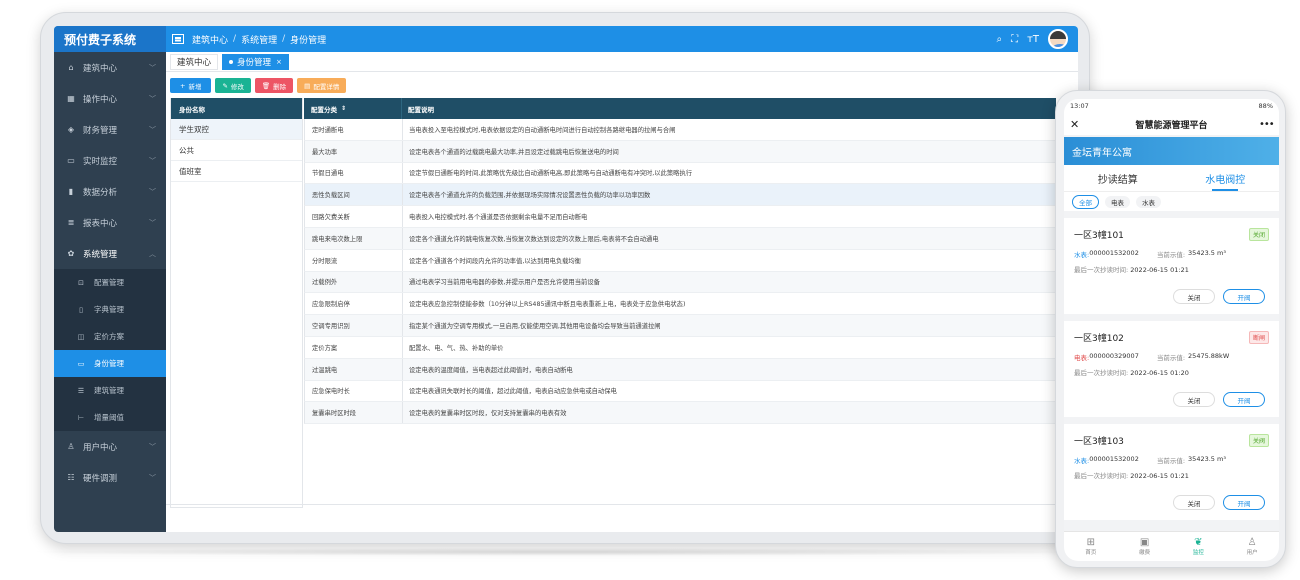 Image resolution: width=1300 pixels, height=580 pixels. What do you see at coordinates (81, 336) in the screenshot?
I see `submenu-icon: ◫` at bounding box center [81, 336].